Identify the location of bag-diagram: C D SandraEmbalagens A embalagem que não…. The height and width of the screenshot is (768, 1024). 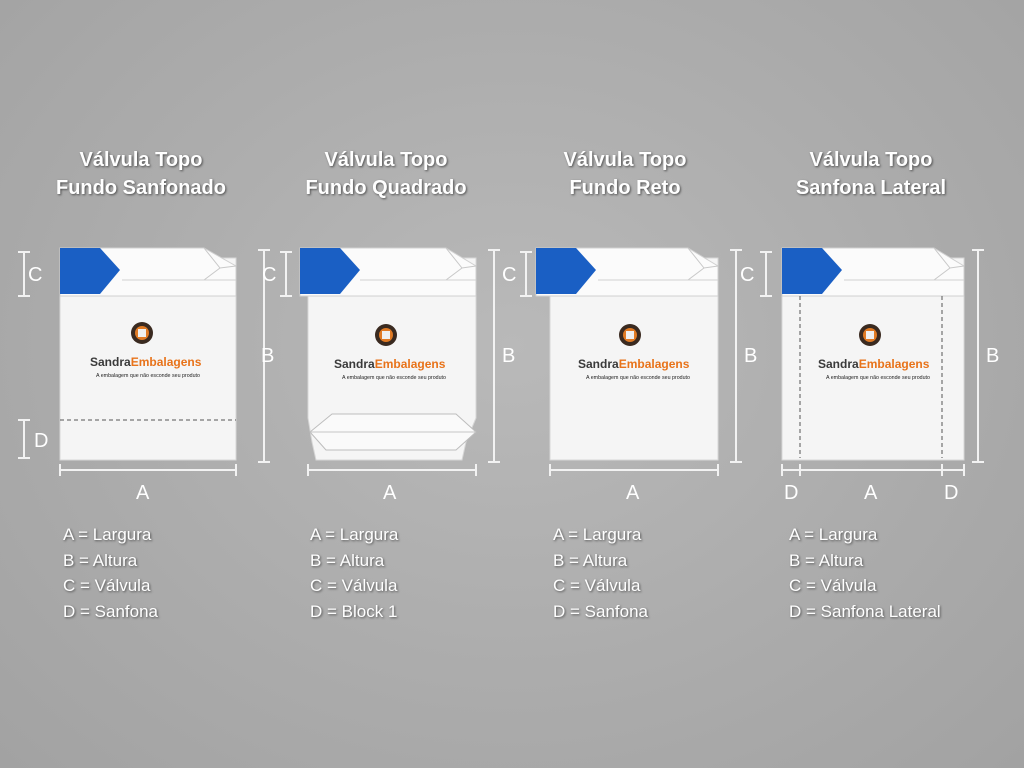
(146, 375).